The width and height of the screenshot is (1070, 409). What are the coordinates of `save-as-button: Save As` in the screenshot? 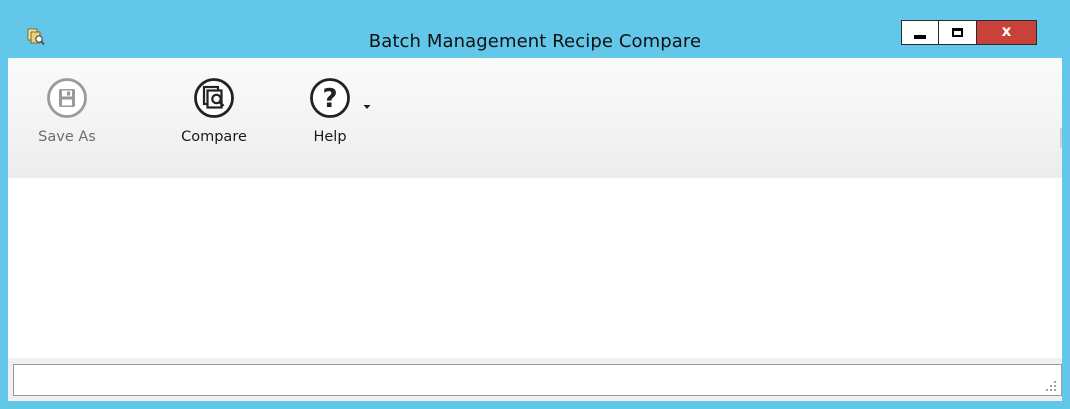 It's located at (67, 119).